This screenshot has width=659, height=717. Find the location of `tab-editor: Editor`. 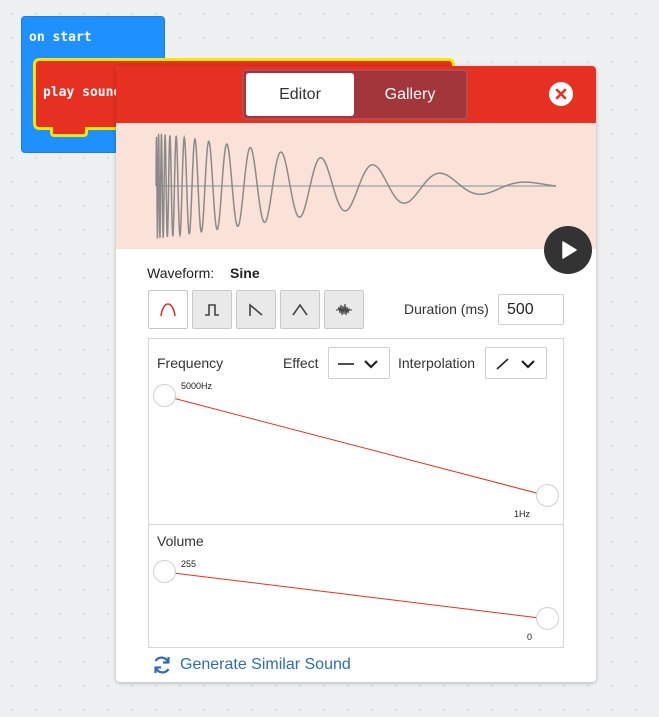

tab-editor: Editor is located at coordinates (300, 94).